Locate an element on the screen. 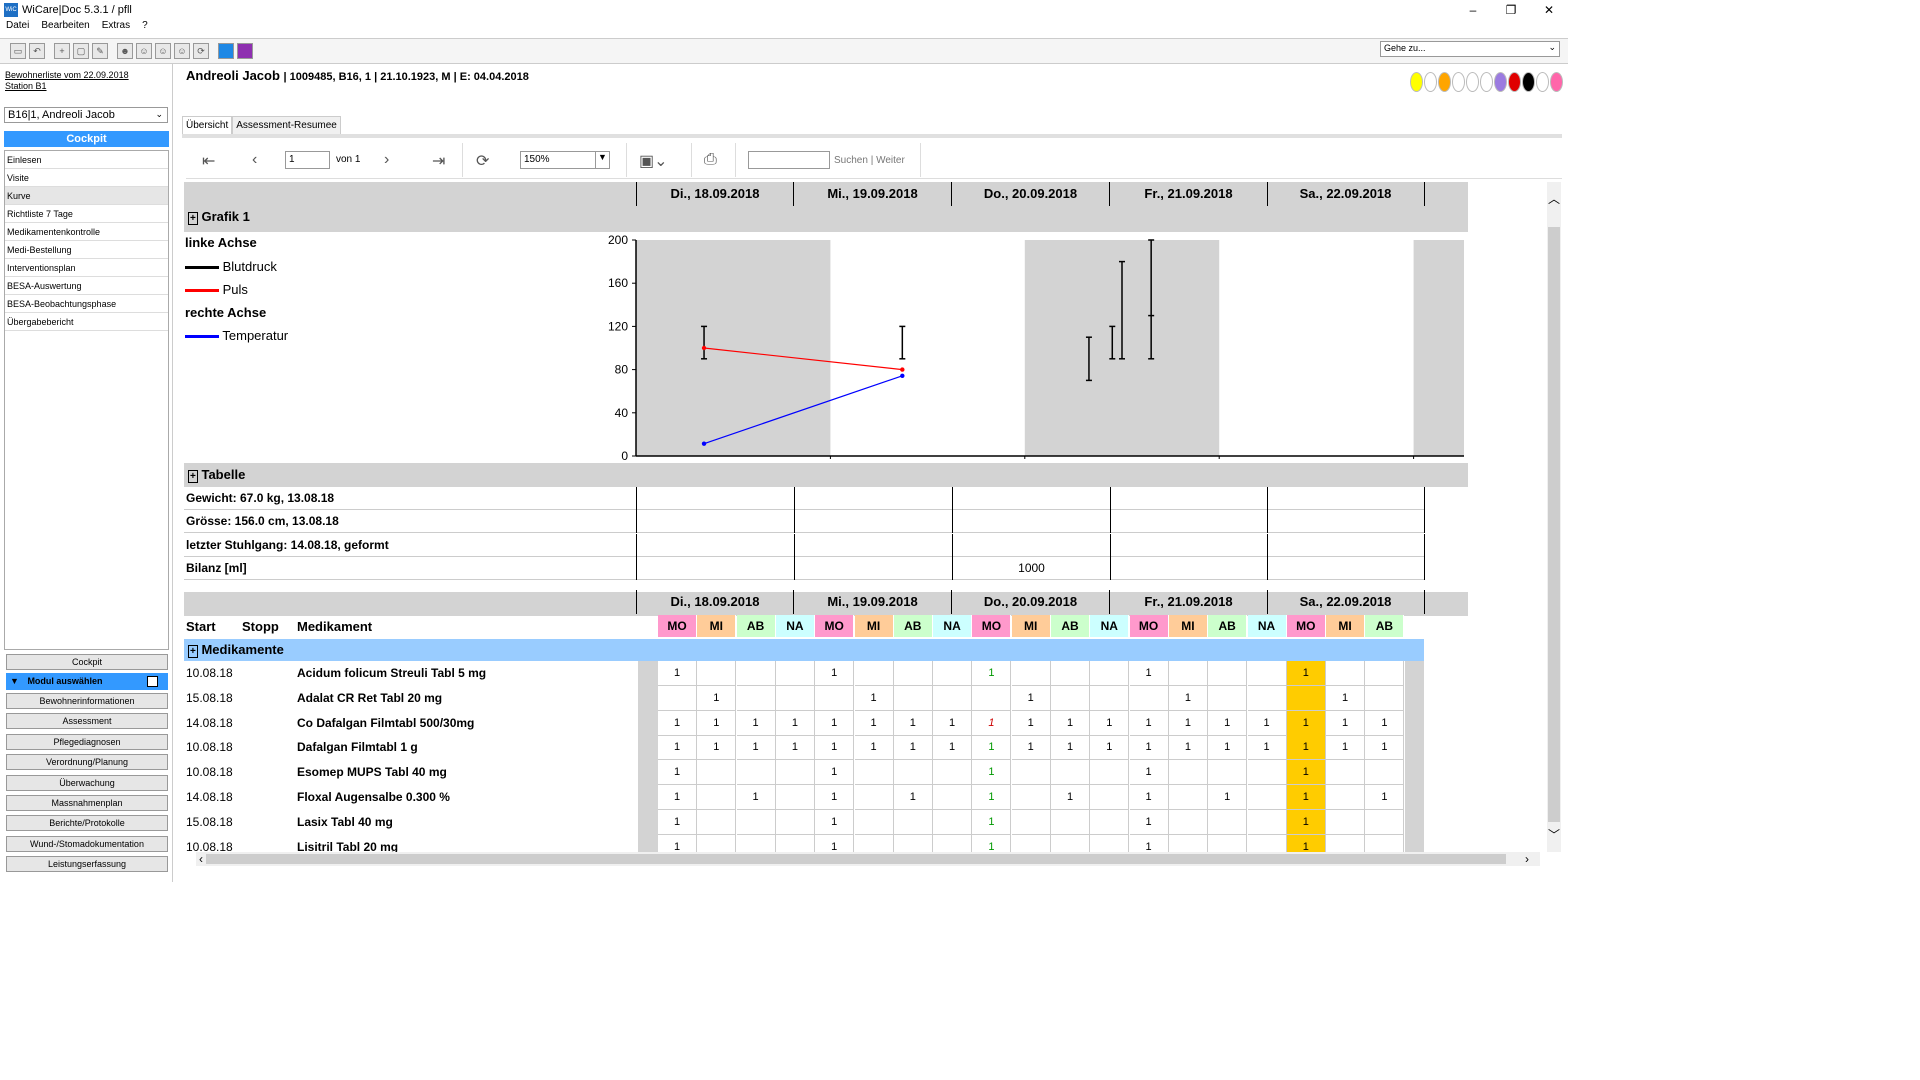 The image size is (1920, 1080). med-group-row is located at coordinates (804, 650).